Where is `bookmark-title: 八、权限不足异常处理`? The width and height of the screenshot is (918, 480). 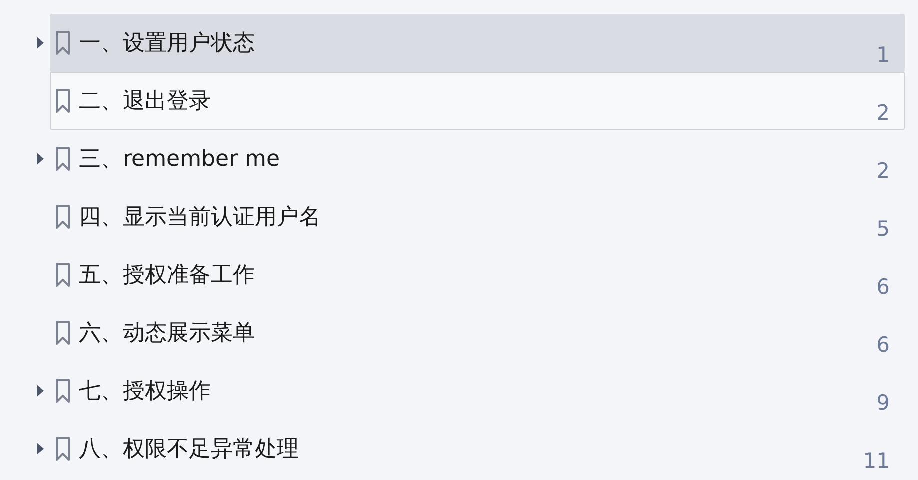 bookmark-title: 八、权限不足异常处理 is located at coordinates (189, 450).